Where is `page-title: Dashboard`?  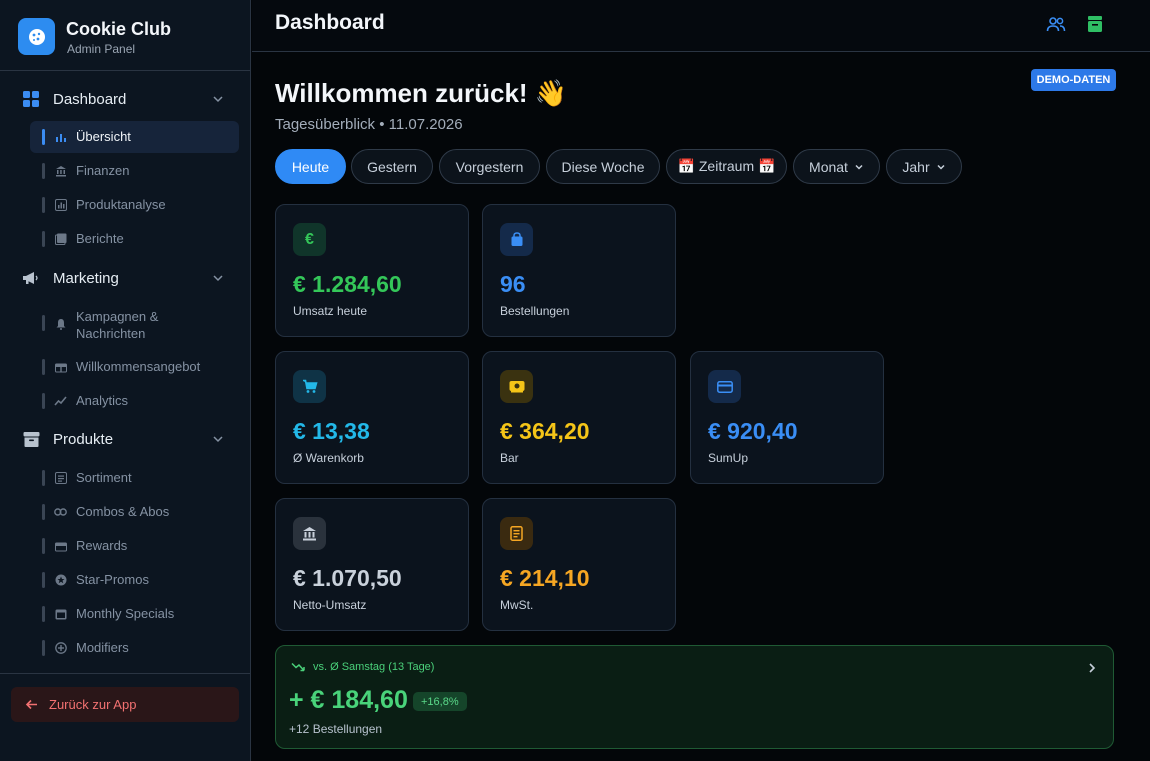
page-title: Dashboard is located at coordinates (330, 22).